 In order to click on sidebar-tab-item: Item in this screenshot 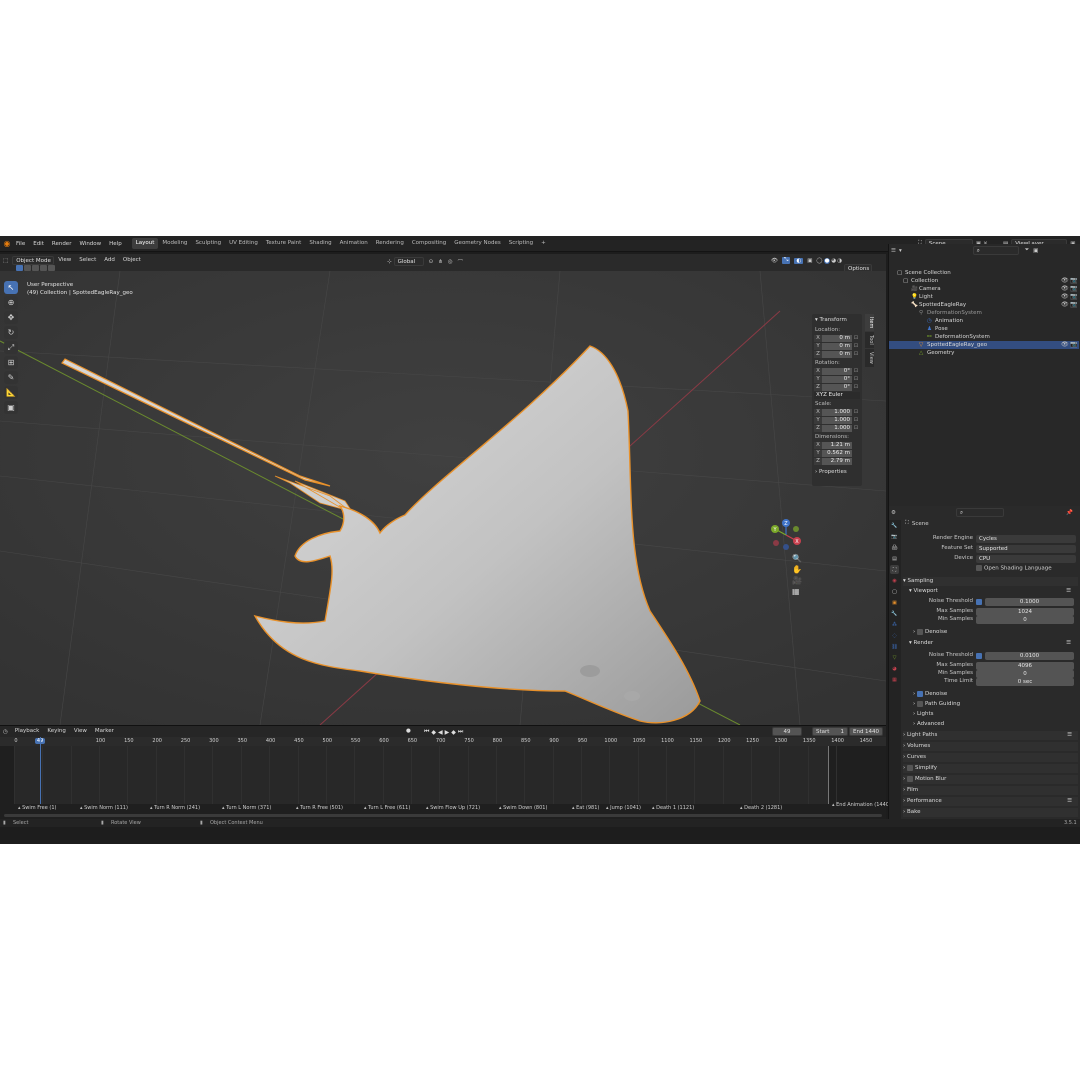, I will do `click(869, 323)`.